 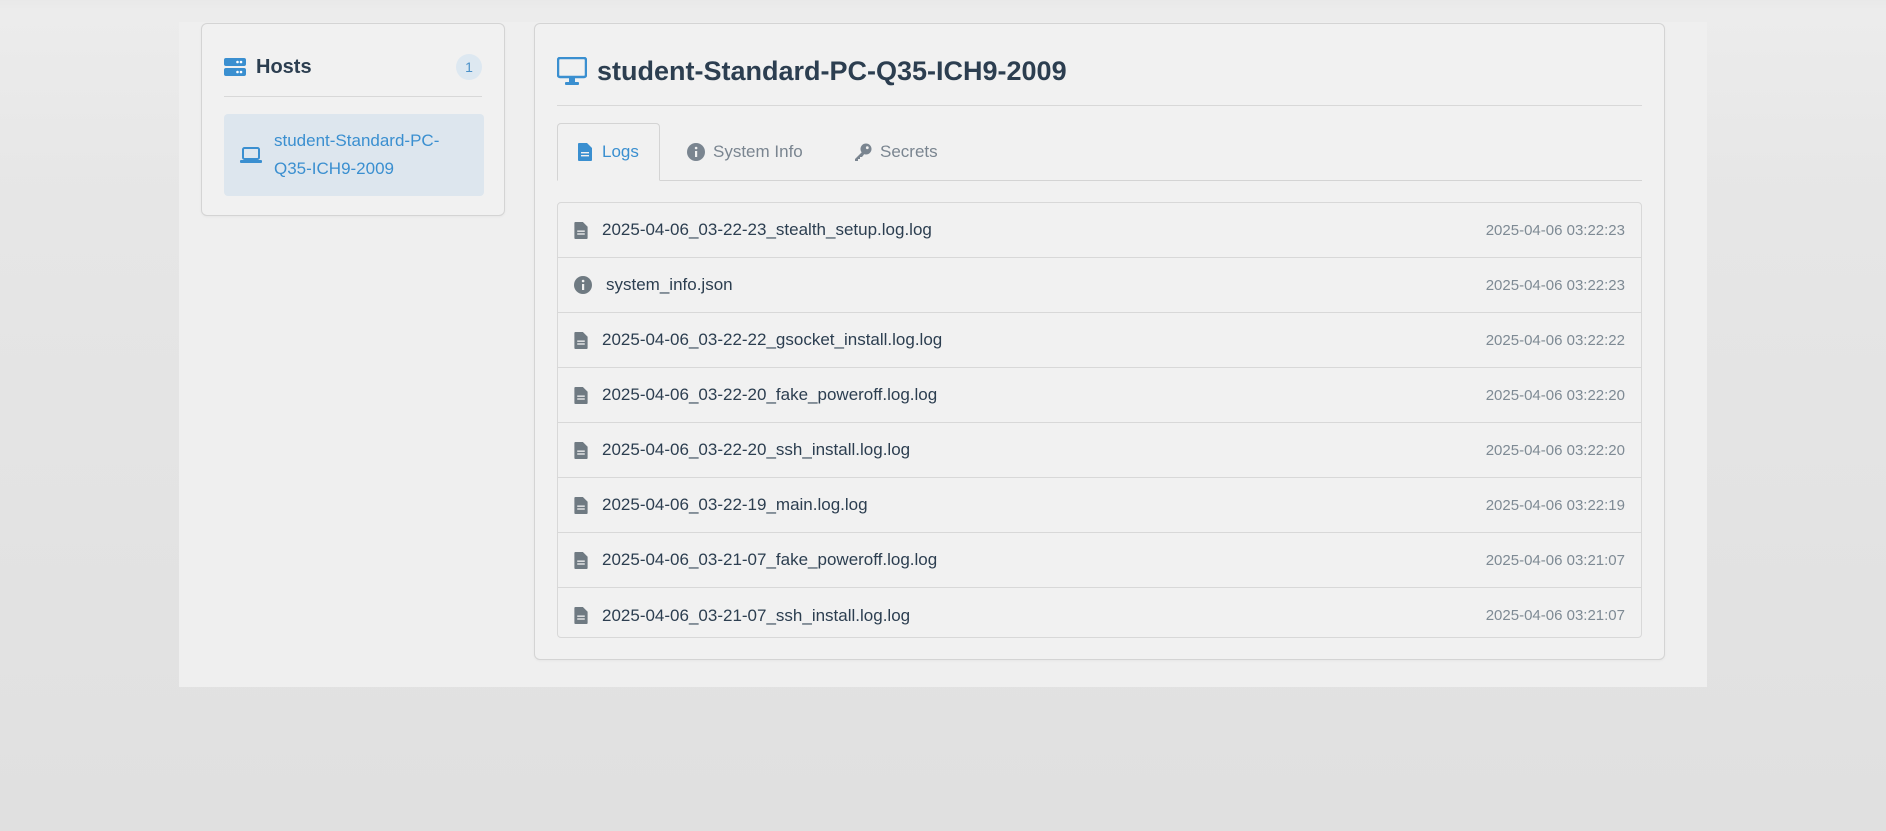 I want to click on header-divider, so click(x=1099, y=105).